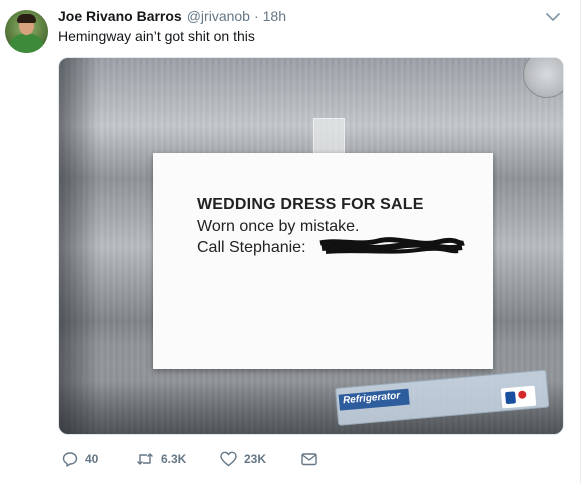 The height and width of the screenshot is (483, 581). I want to click on timestamp: 18h, so click(274, 16).